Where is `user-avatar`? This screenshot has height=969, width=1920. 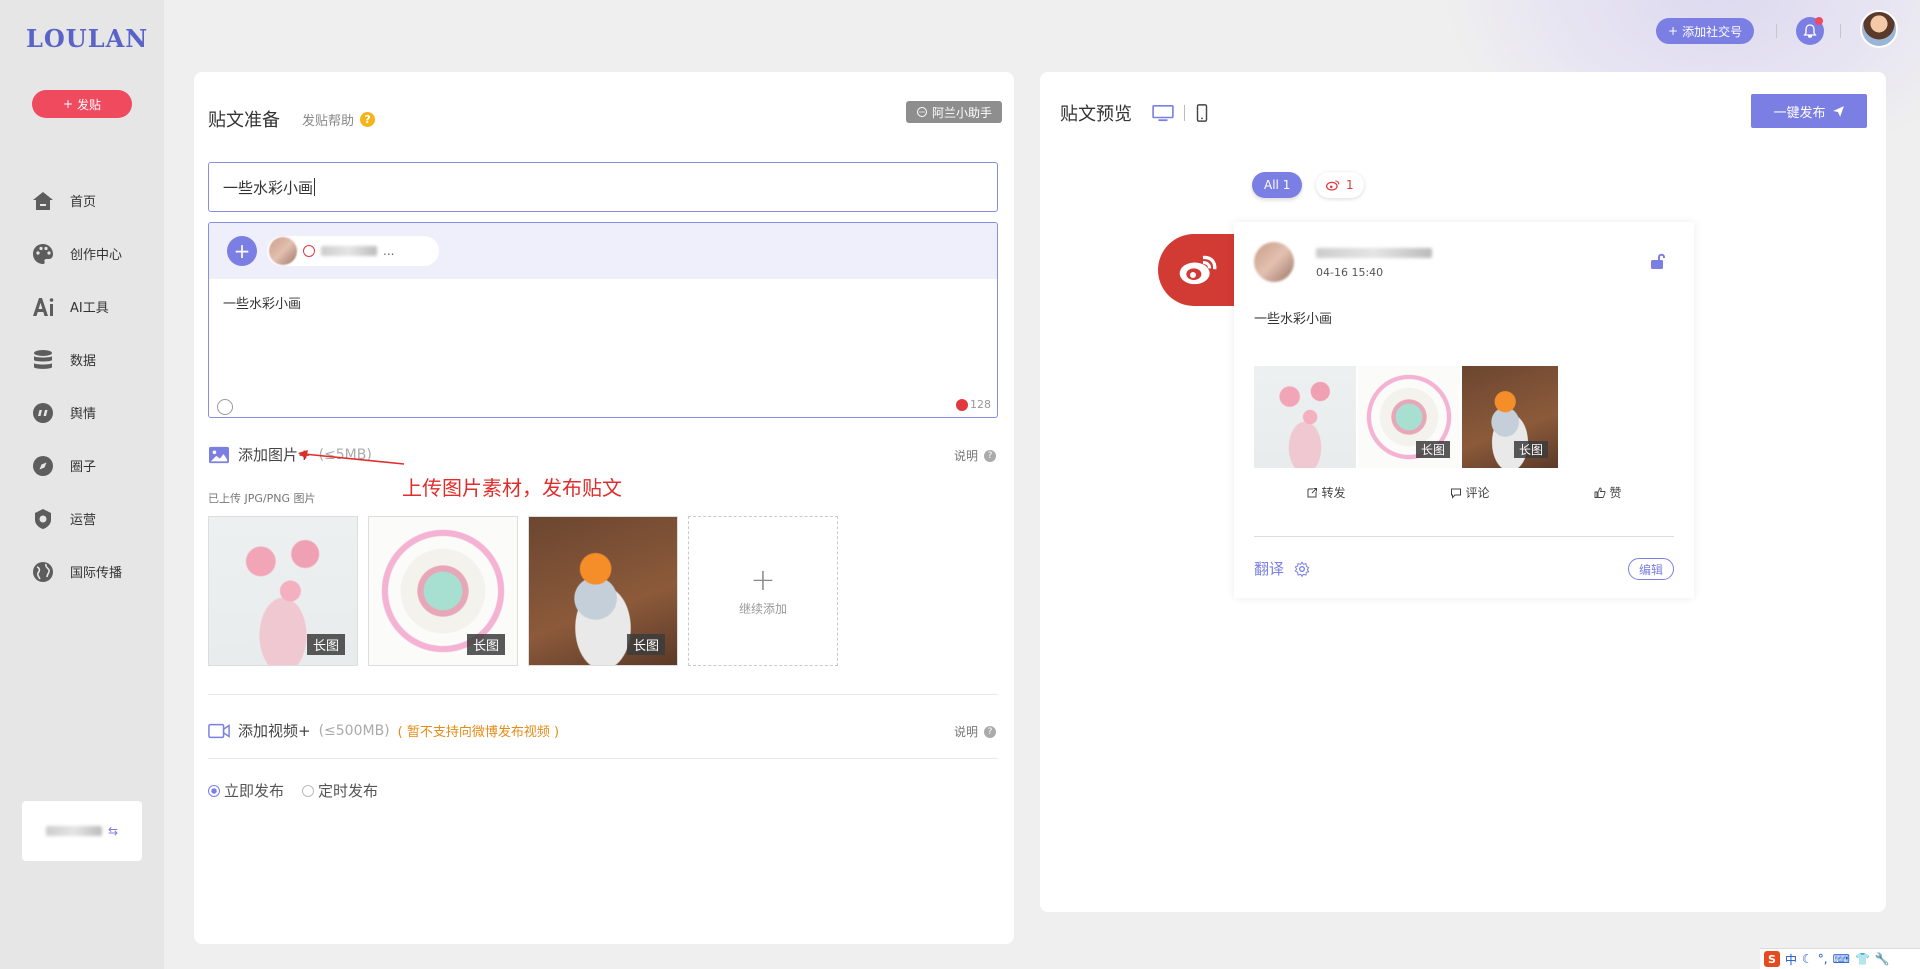
user-avatar is located at coordinates (1879, 29).